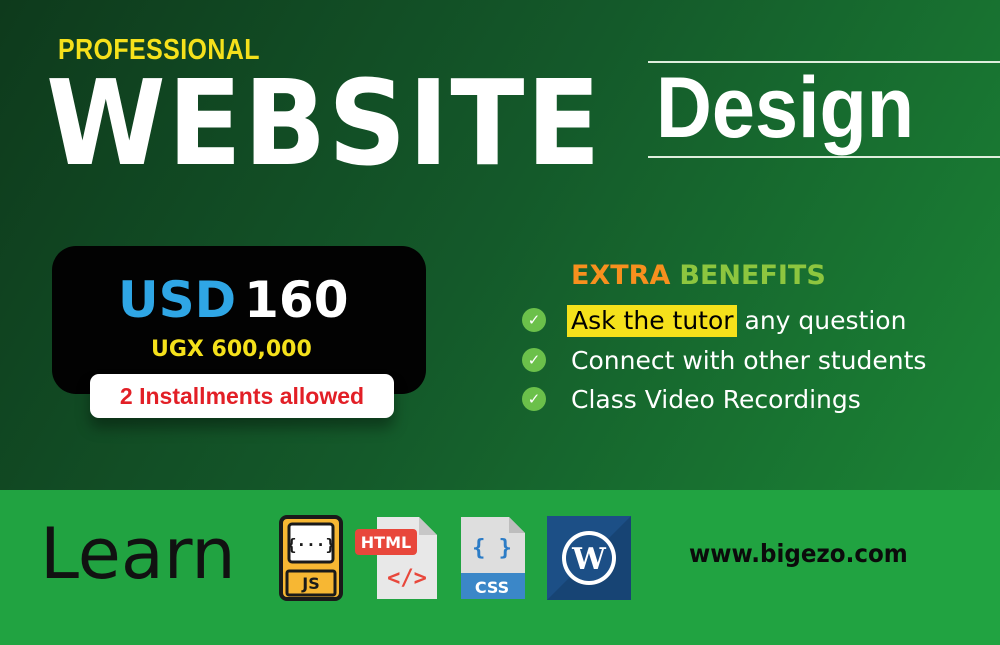  I want to click on wordpress-glyph: W, so click(589, 559).